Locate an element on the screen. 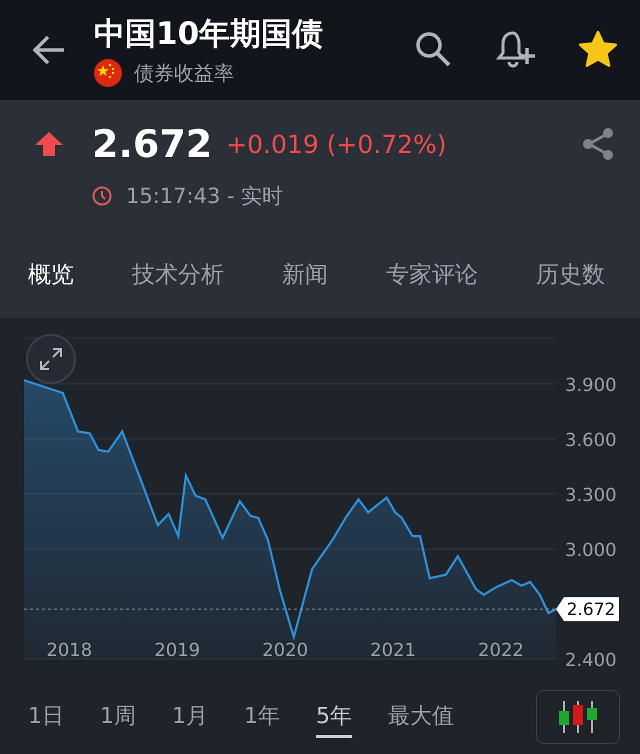 The width and height of the screenshot is (640, 754). range-tab: 1月 is located at coordinates (190, 717).